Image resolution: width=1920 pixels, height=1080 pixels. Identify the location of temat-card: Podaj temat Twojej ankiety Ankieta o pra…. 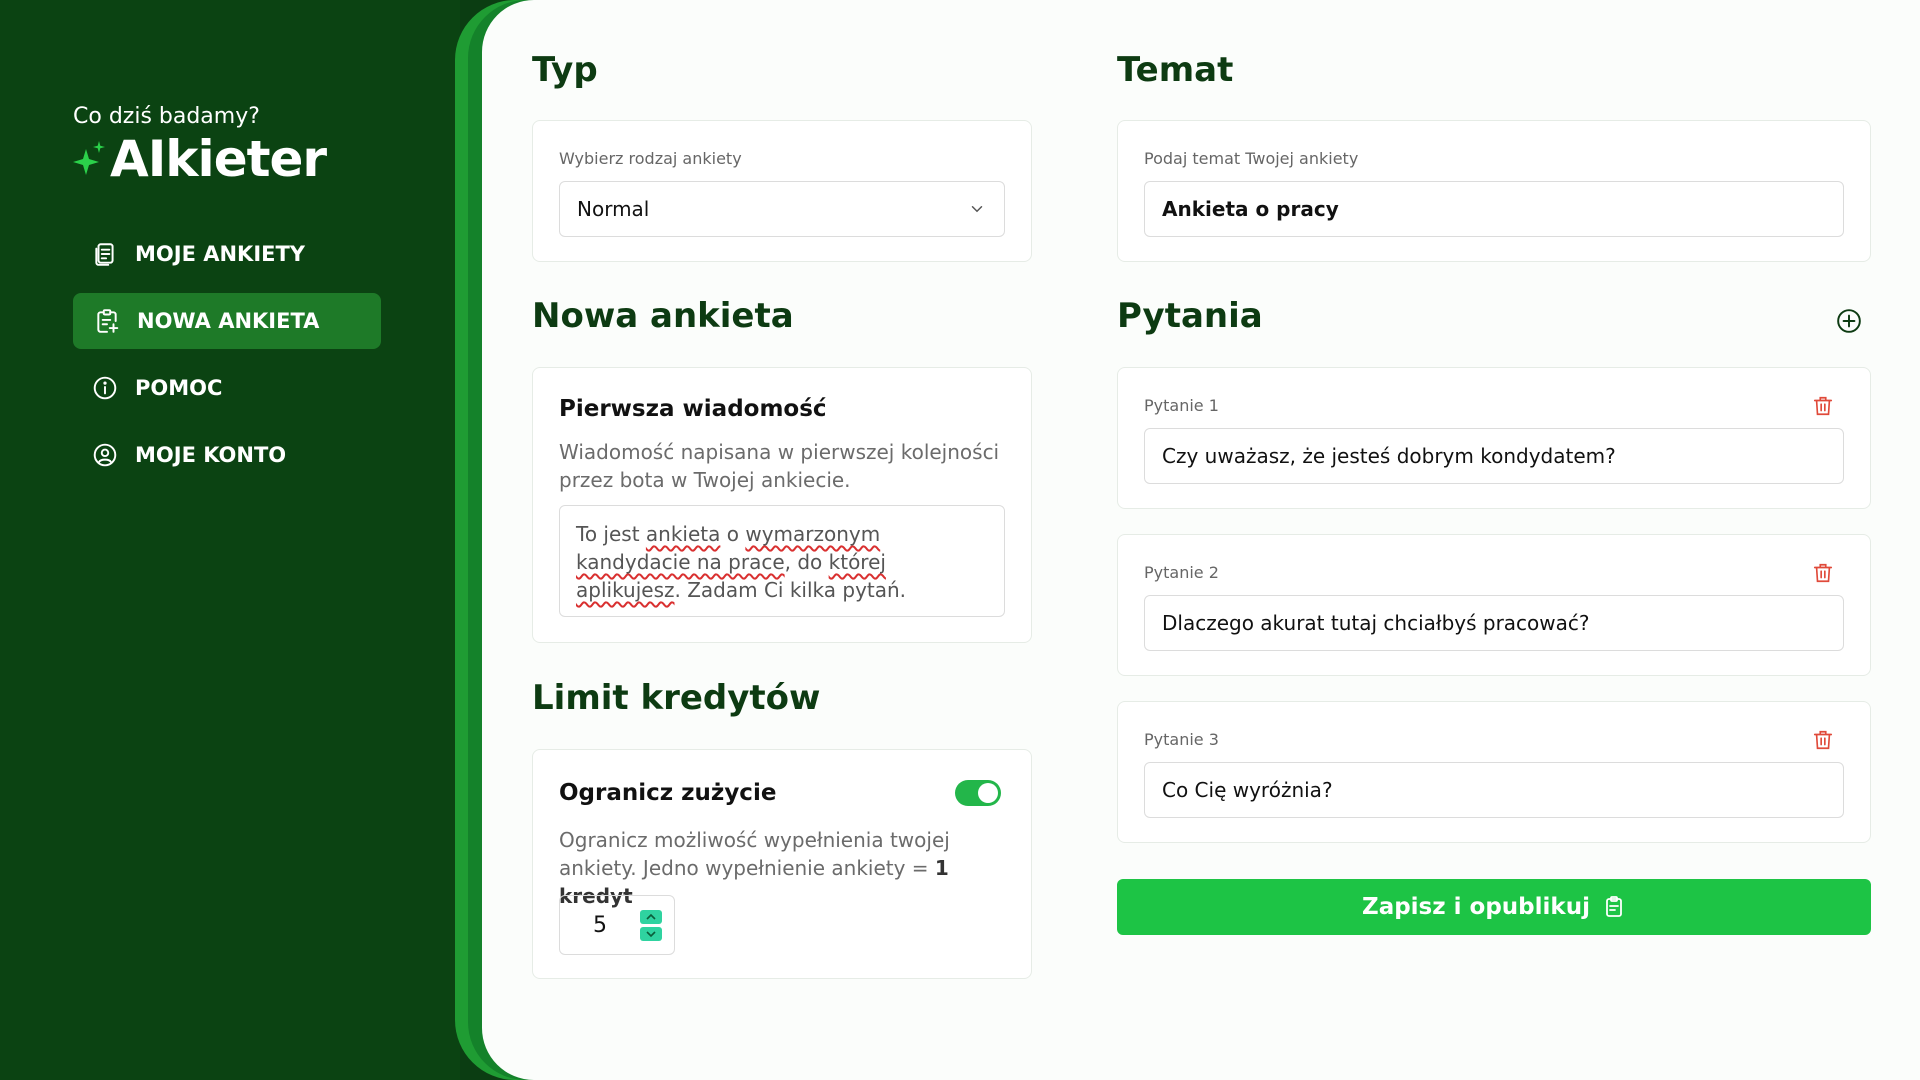
(1494, 191).